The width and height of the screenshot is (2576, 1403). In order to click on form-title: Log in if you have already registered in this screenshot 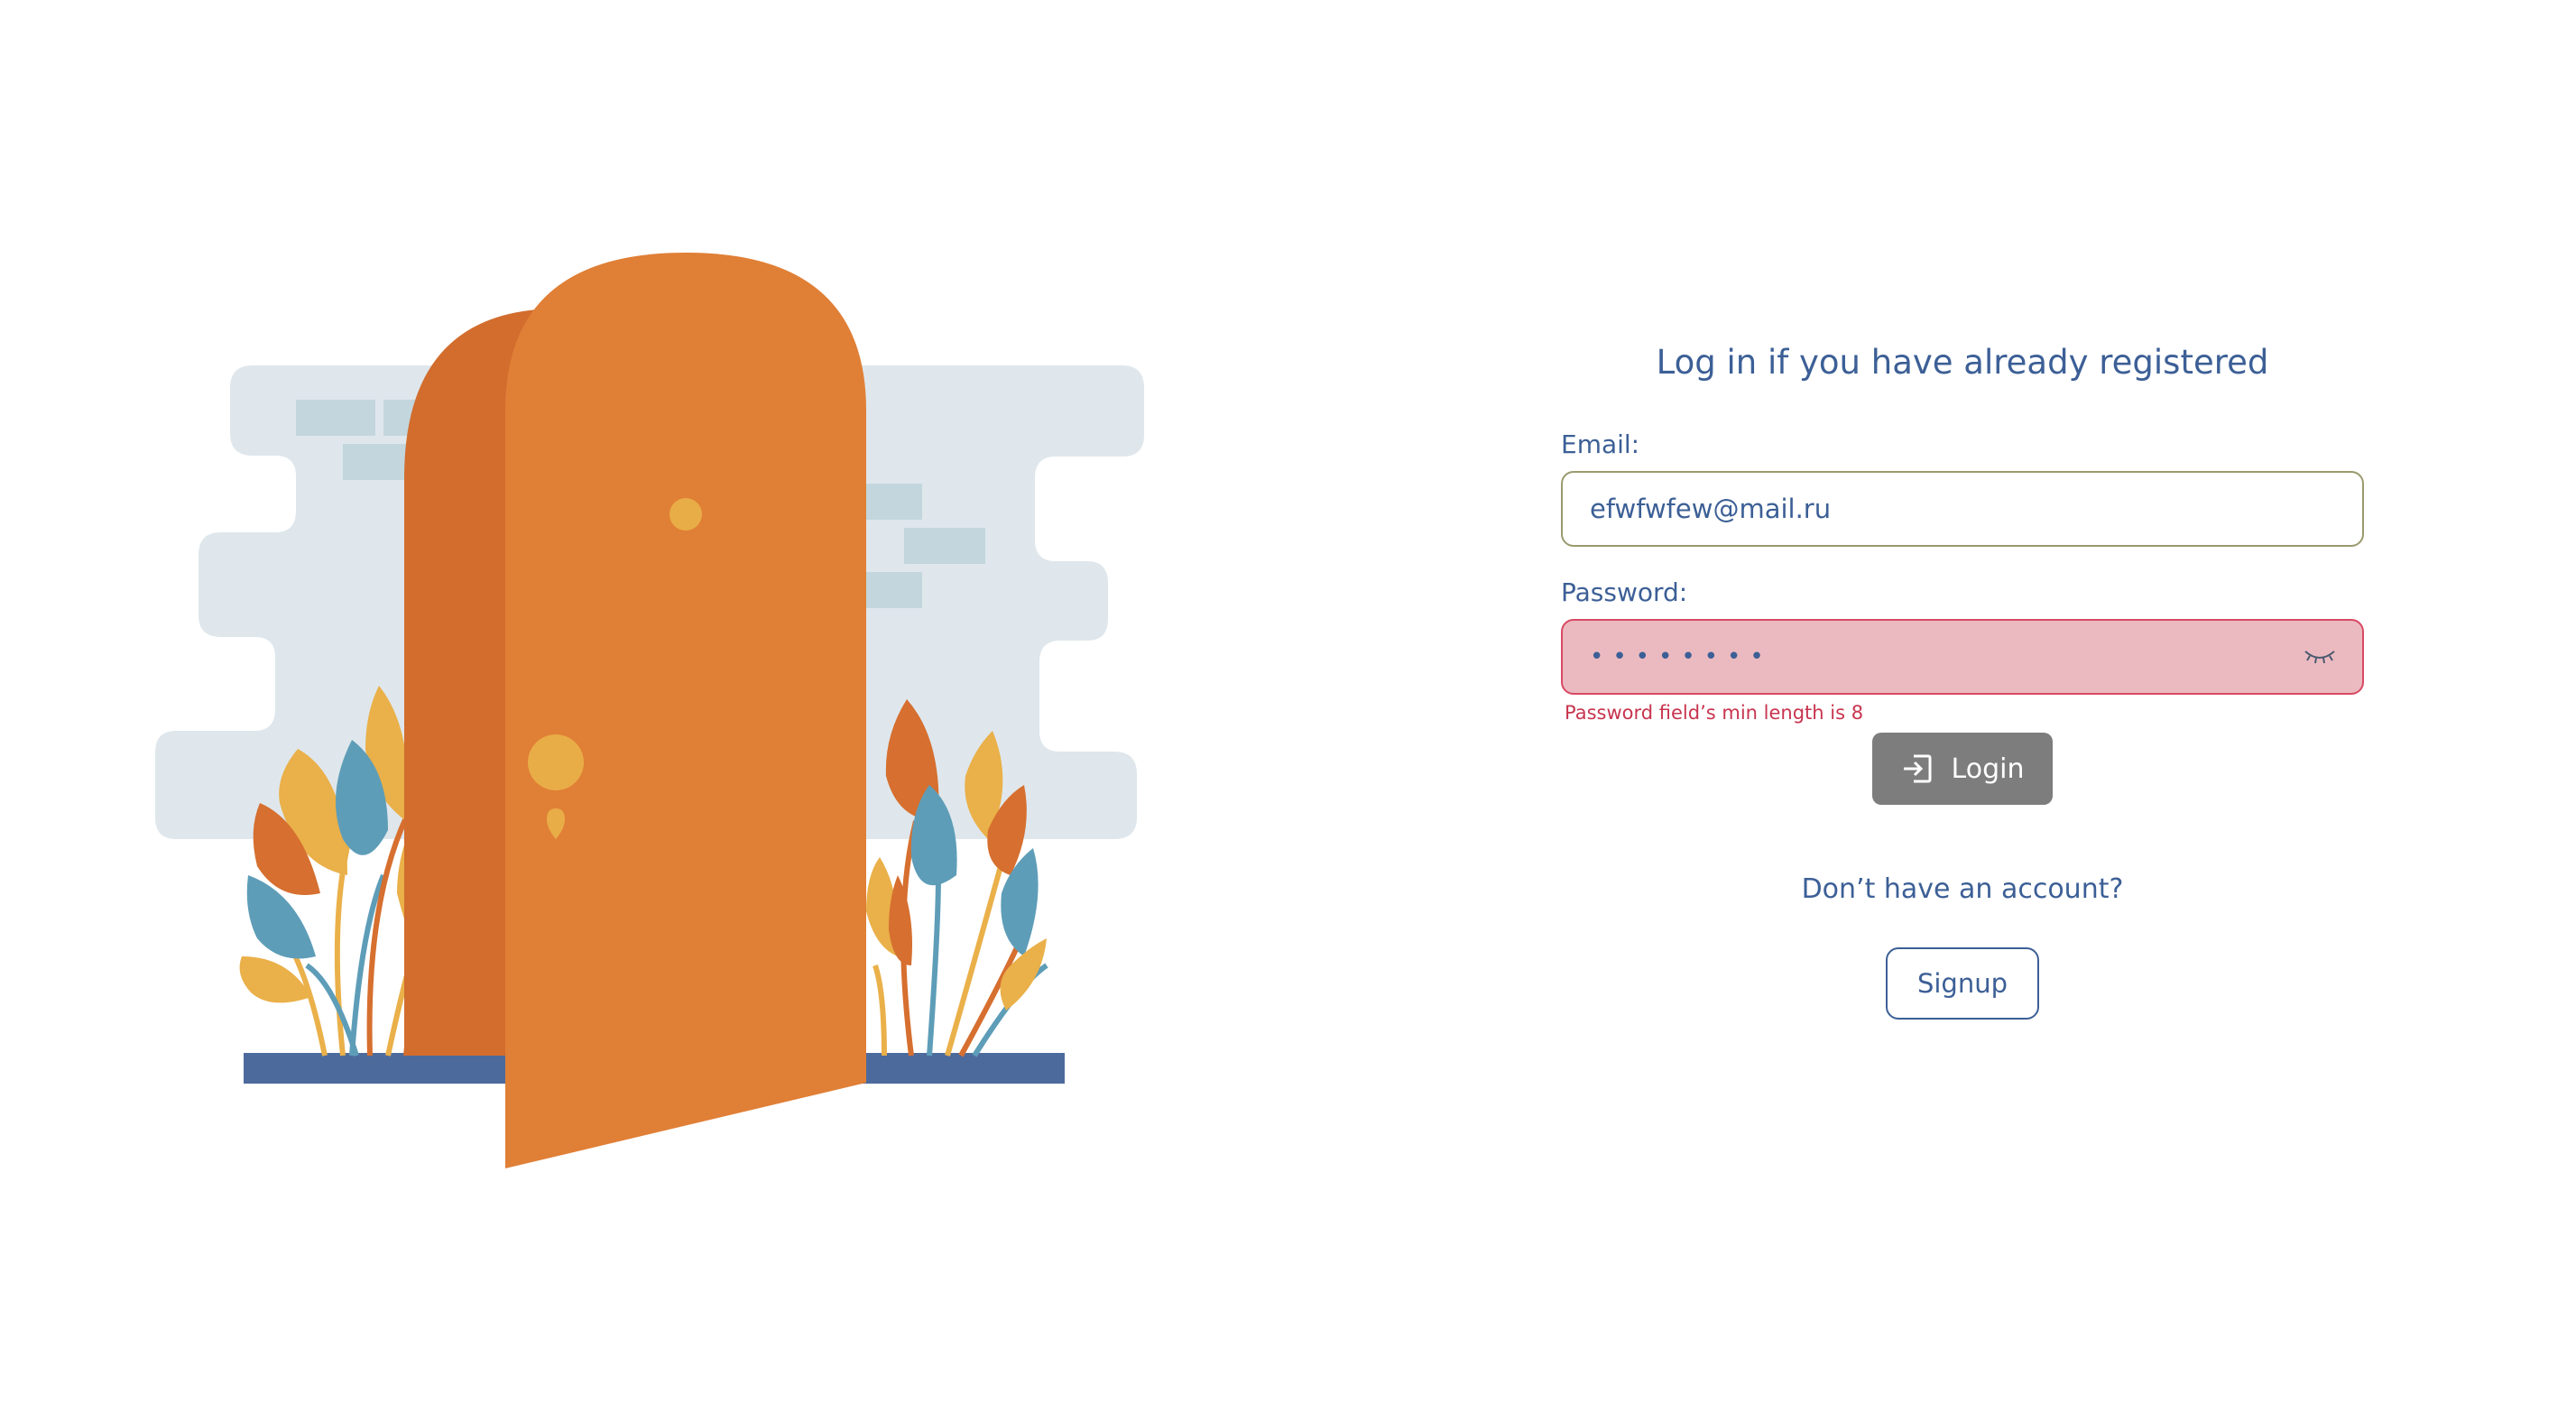, I will do `click(1962, 362)`.